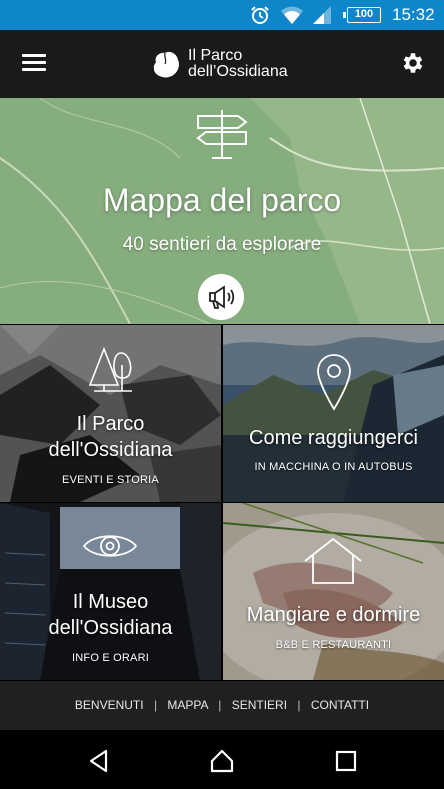 This screenshot has width=444, height=789. I want to click on app-title: Il Parco dell’Ossidiana, so click(238, 64).